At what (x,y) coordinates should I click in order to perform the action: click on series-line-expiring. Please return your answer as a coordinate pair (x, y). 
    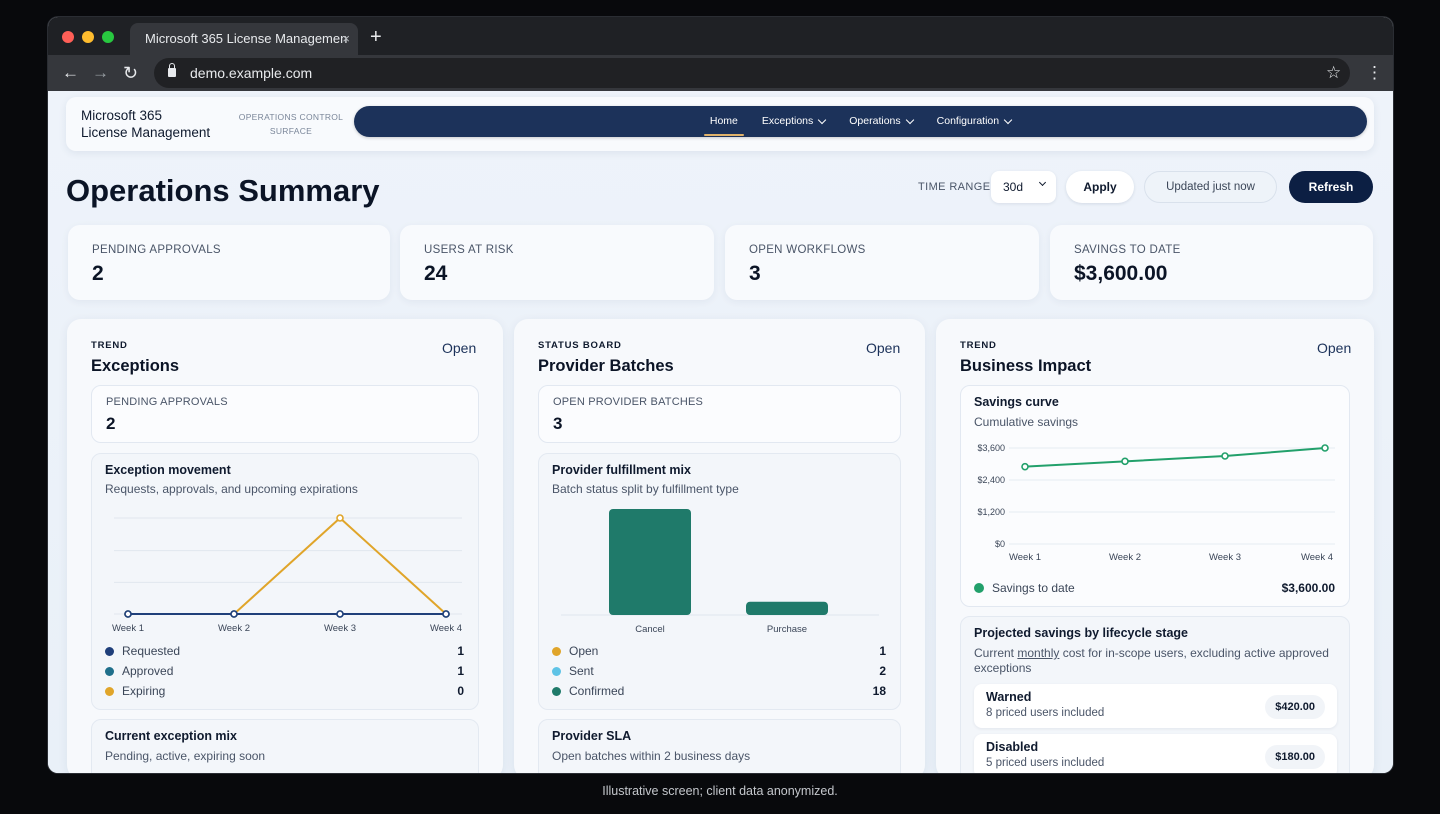
    Looking at the image, I should click on (287, 565).